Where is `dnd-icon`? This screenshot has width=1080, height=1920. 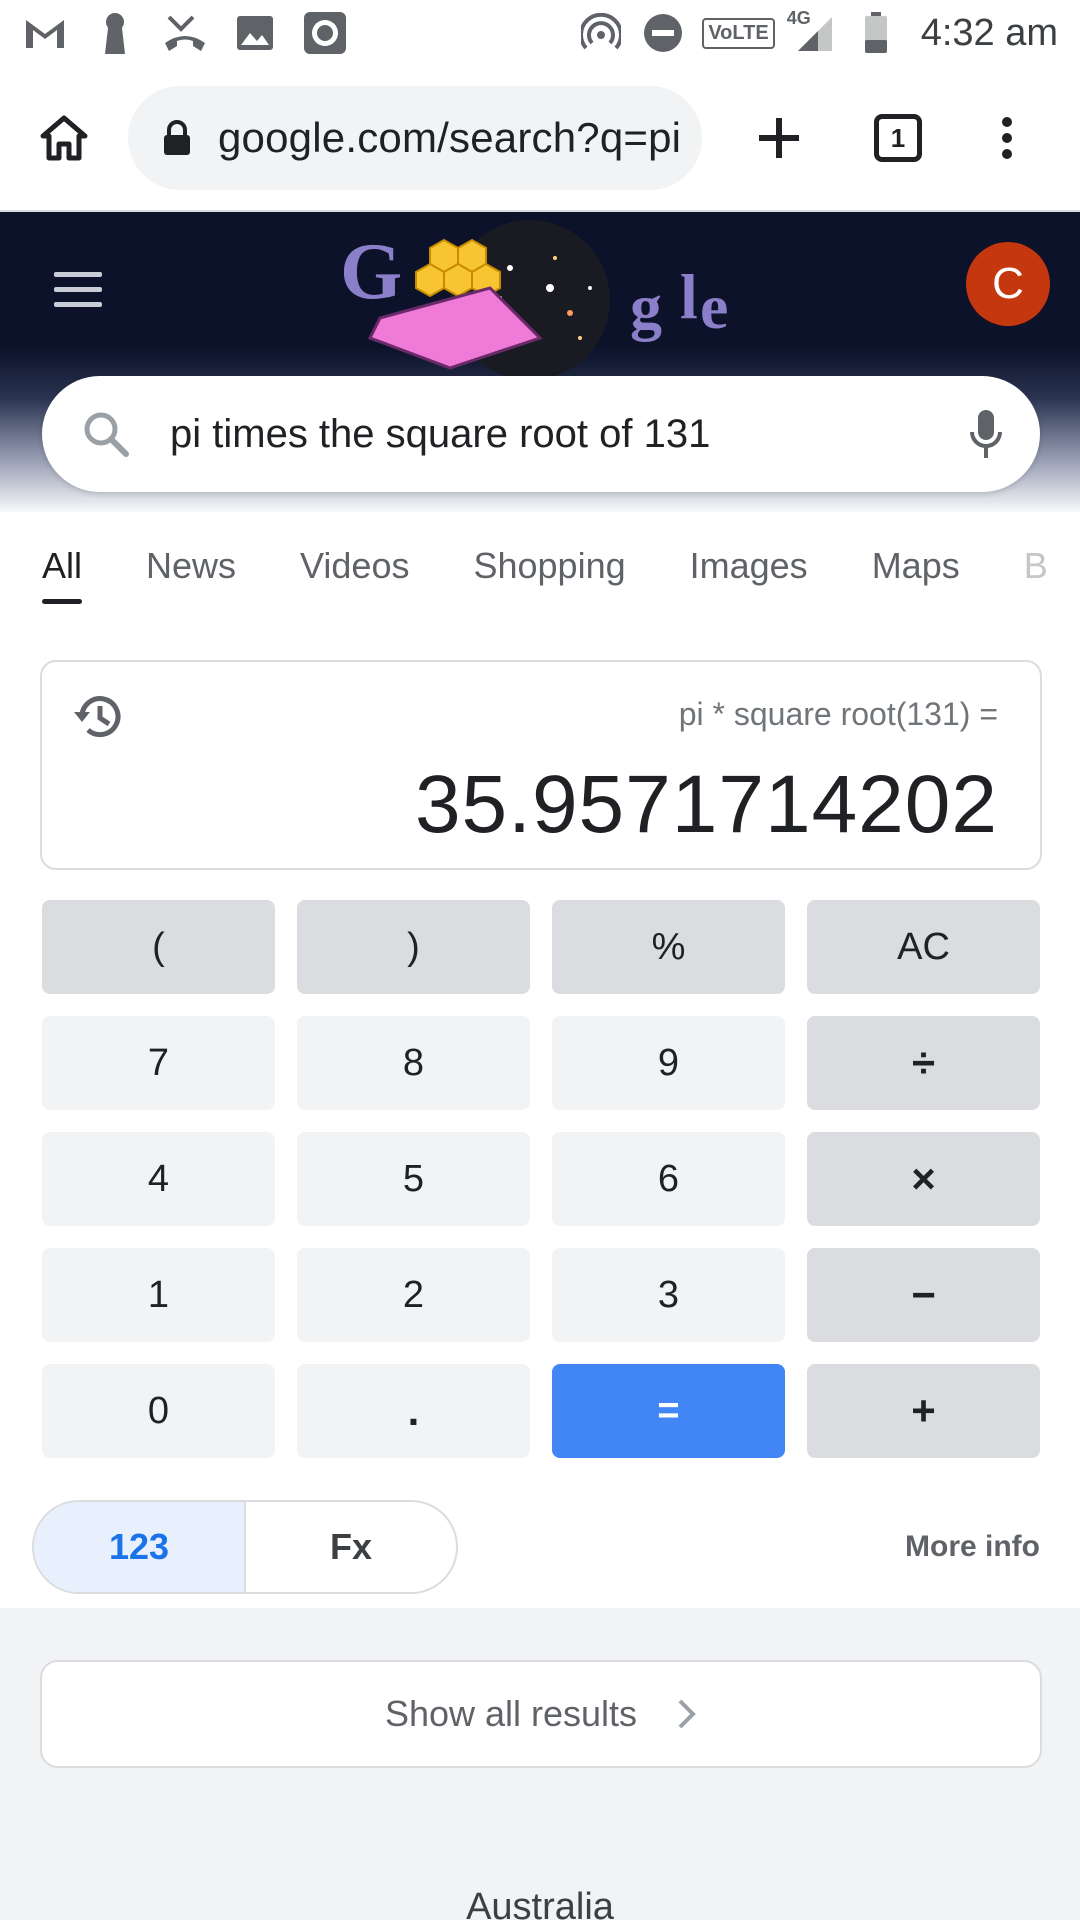 dnd-icon is located at coordinates (663, 33).